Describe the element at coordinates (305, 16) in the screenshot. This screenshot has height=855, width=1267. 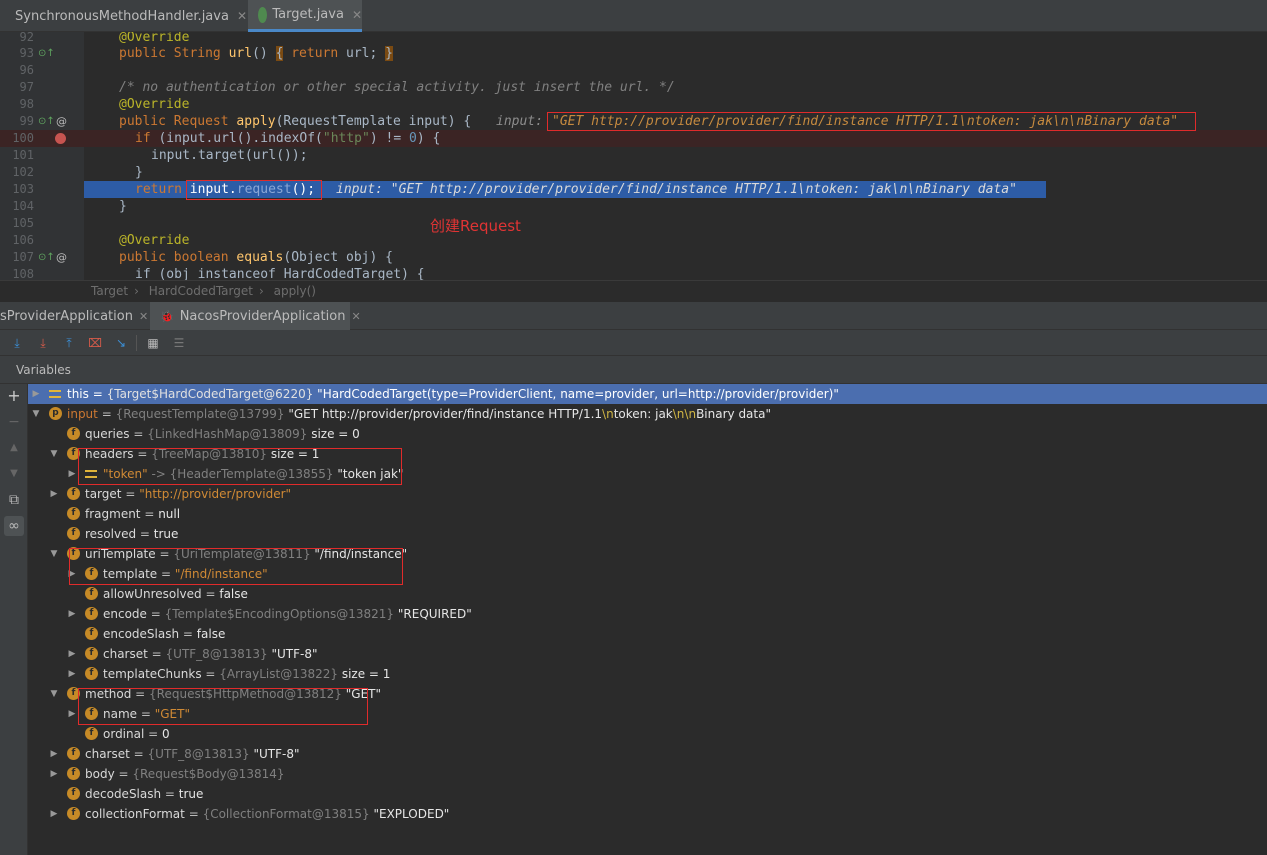
I see `editor-tab-target: Target.java ✕` at that location.